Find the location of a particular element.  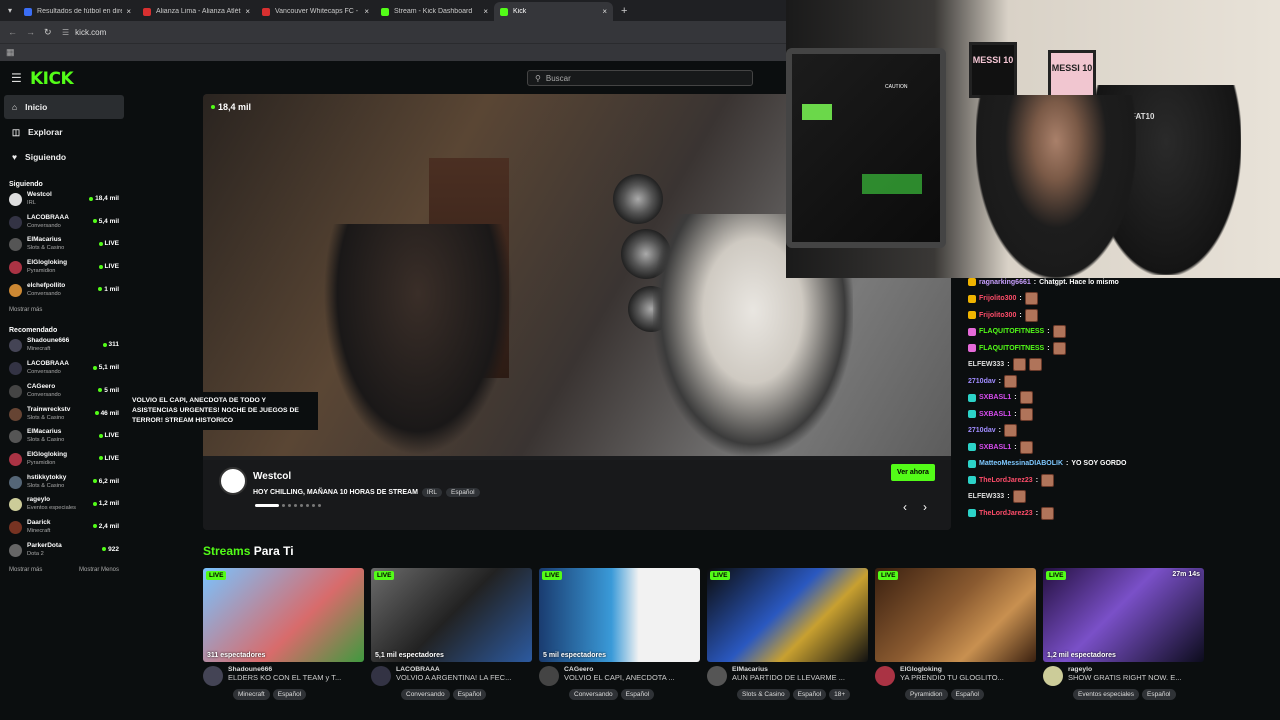

forward-icon: → is located at coordinates (31, 32).